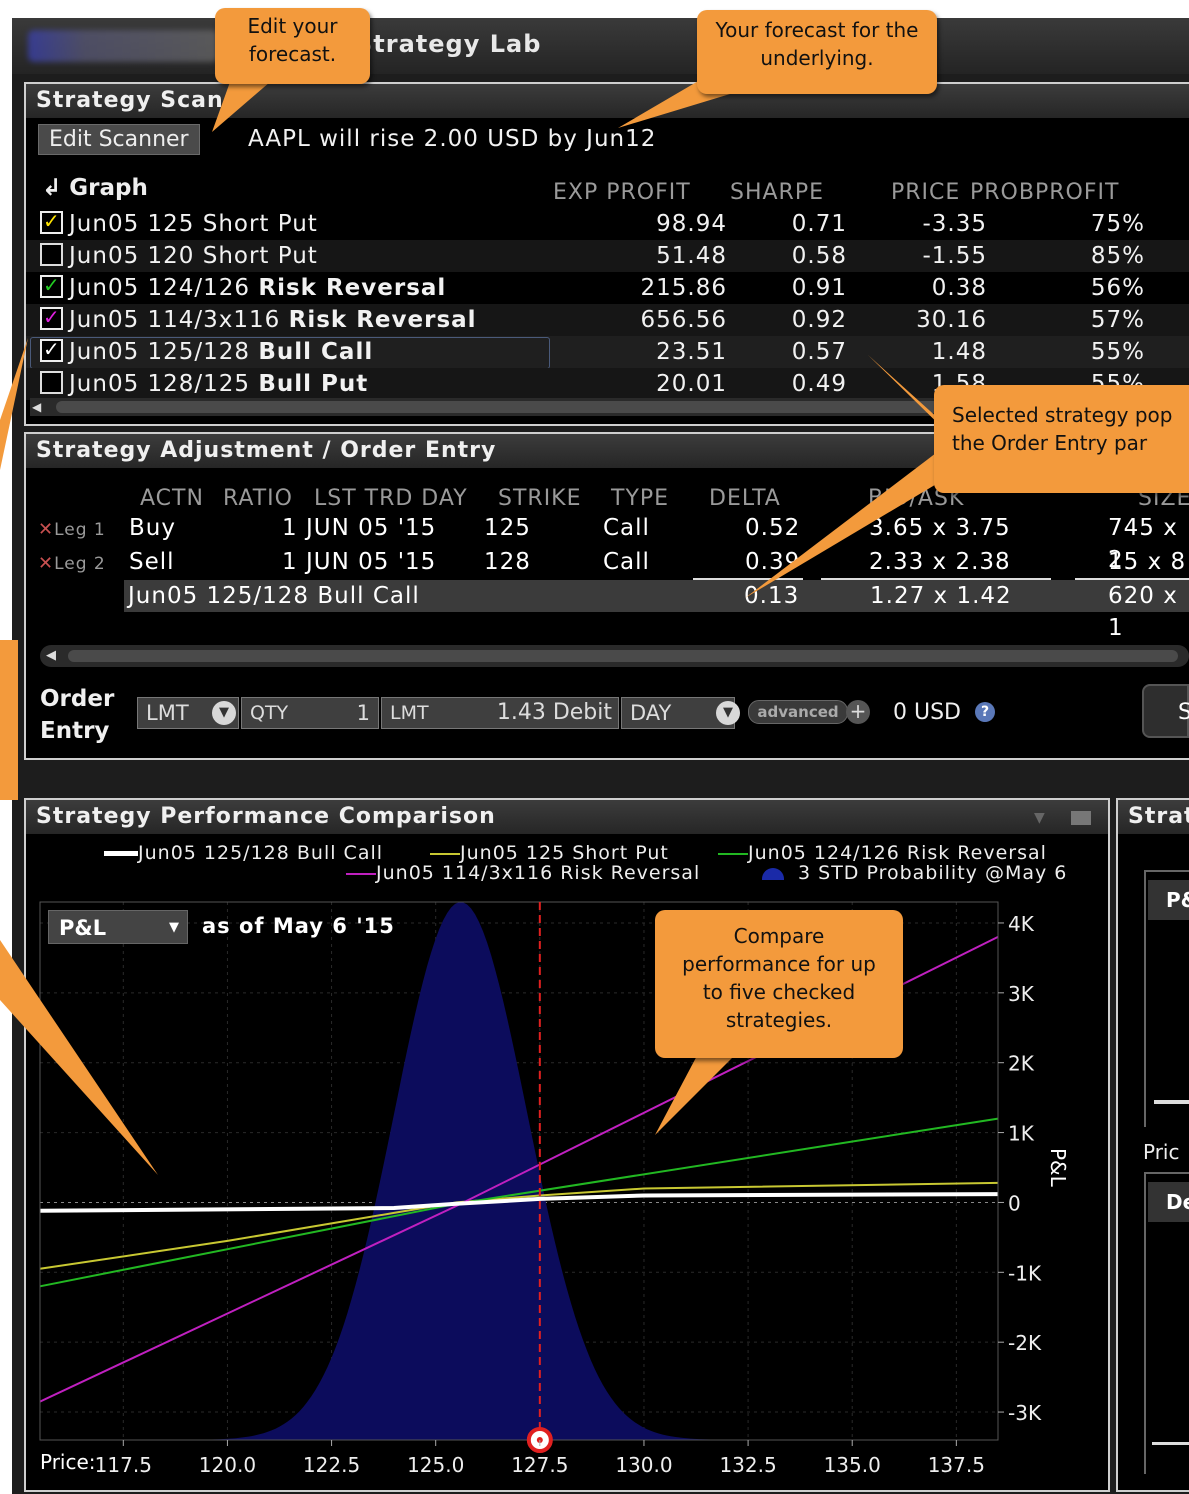 The height and width of the screenshot is (1494, 1189). What do you see at coordinates (241, 107) in the screenshot?
I see `pointer-edit-forecast` at bounding box center [241, 107].